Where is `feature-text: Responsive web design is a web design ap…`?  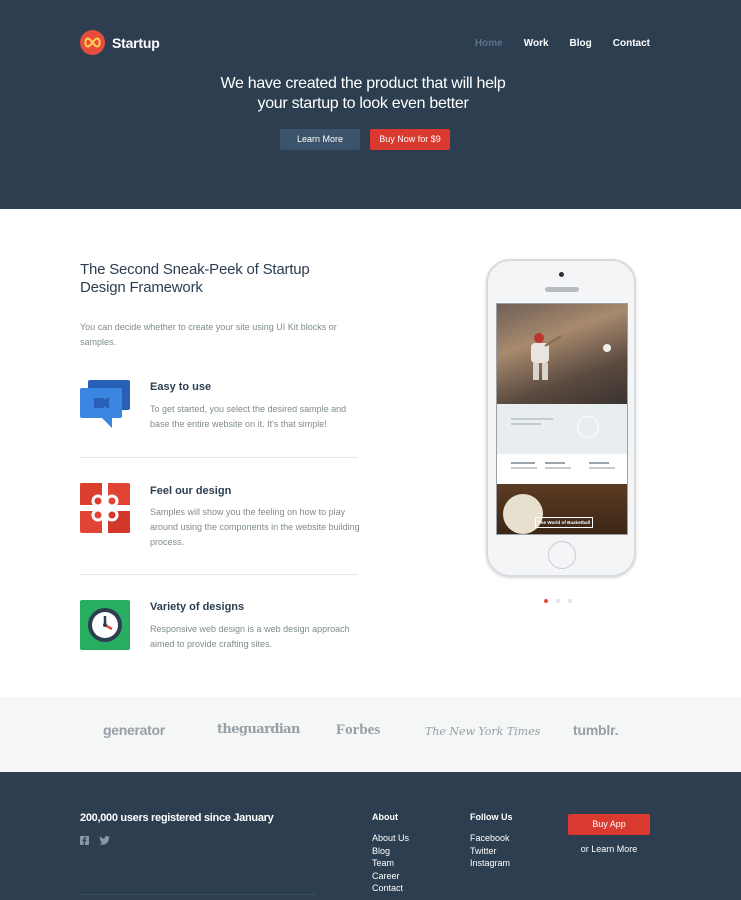 feature-text: Responsive web design is a web design ap… is located at coordinates (250, 636).